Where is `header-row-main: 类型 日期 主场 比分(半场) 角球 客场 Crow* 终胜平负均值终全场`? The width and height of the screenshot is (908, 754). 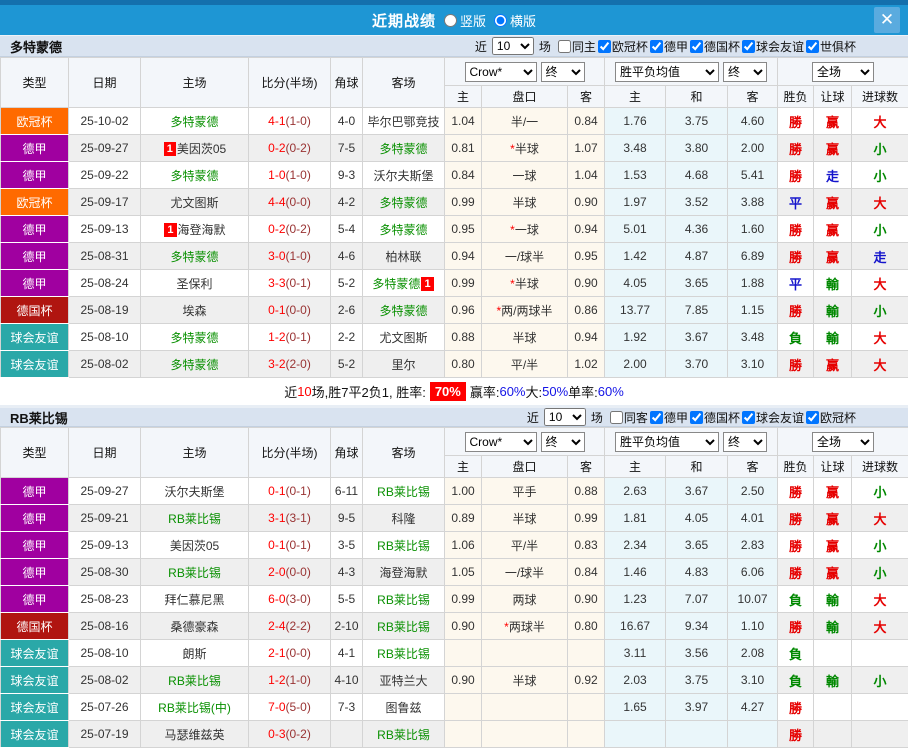
header-row-main: 类型 日期 主场 比分(半场) 角球 客场 Crow* 终胜平负均值终全场 is located at coordinates (454, 452).